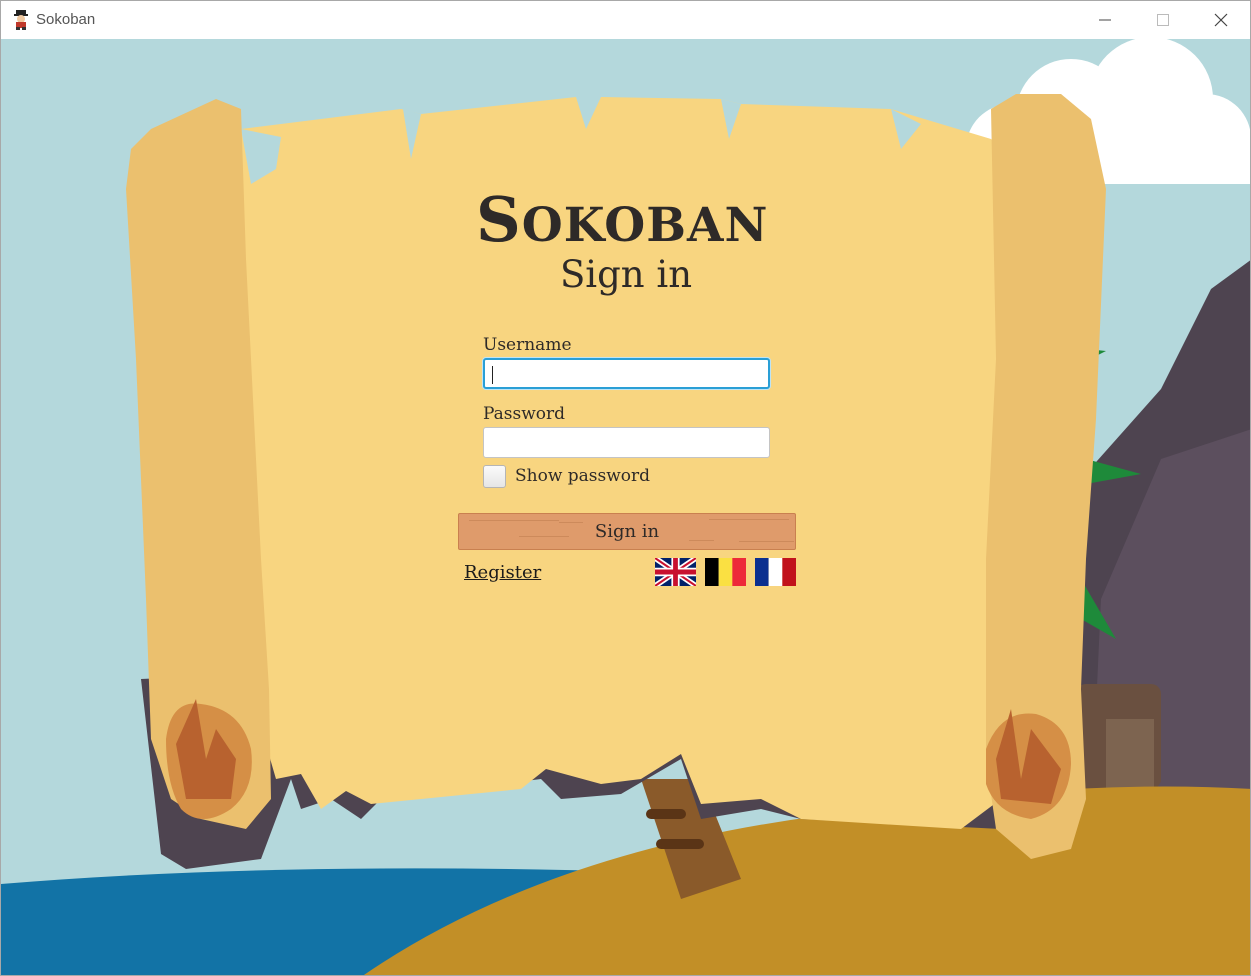 The image size is (1251, 976). I want to click on uk-flag-icon, so click(675, 572).